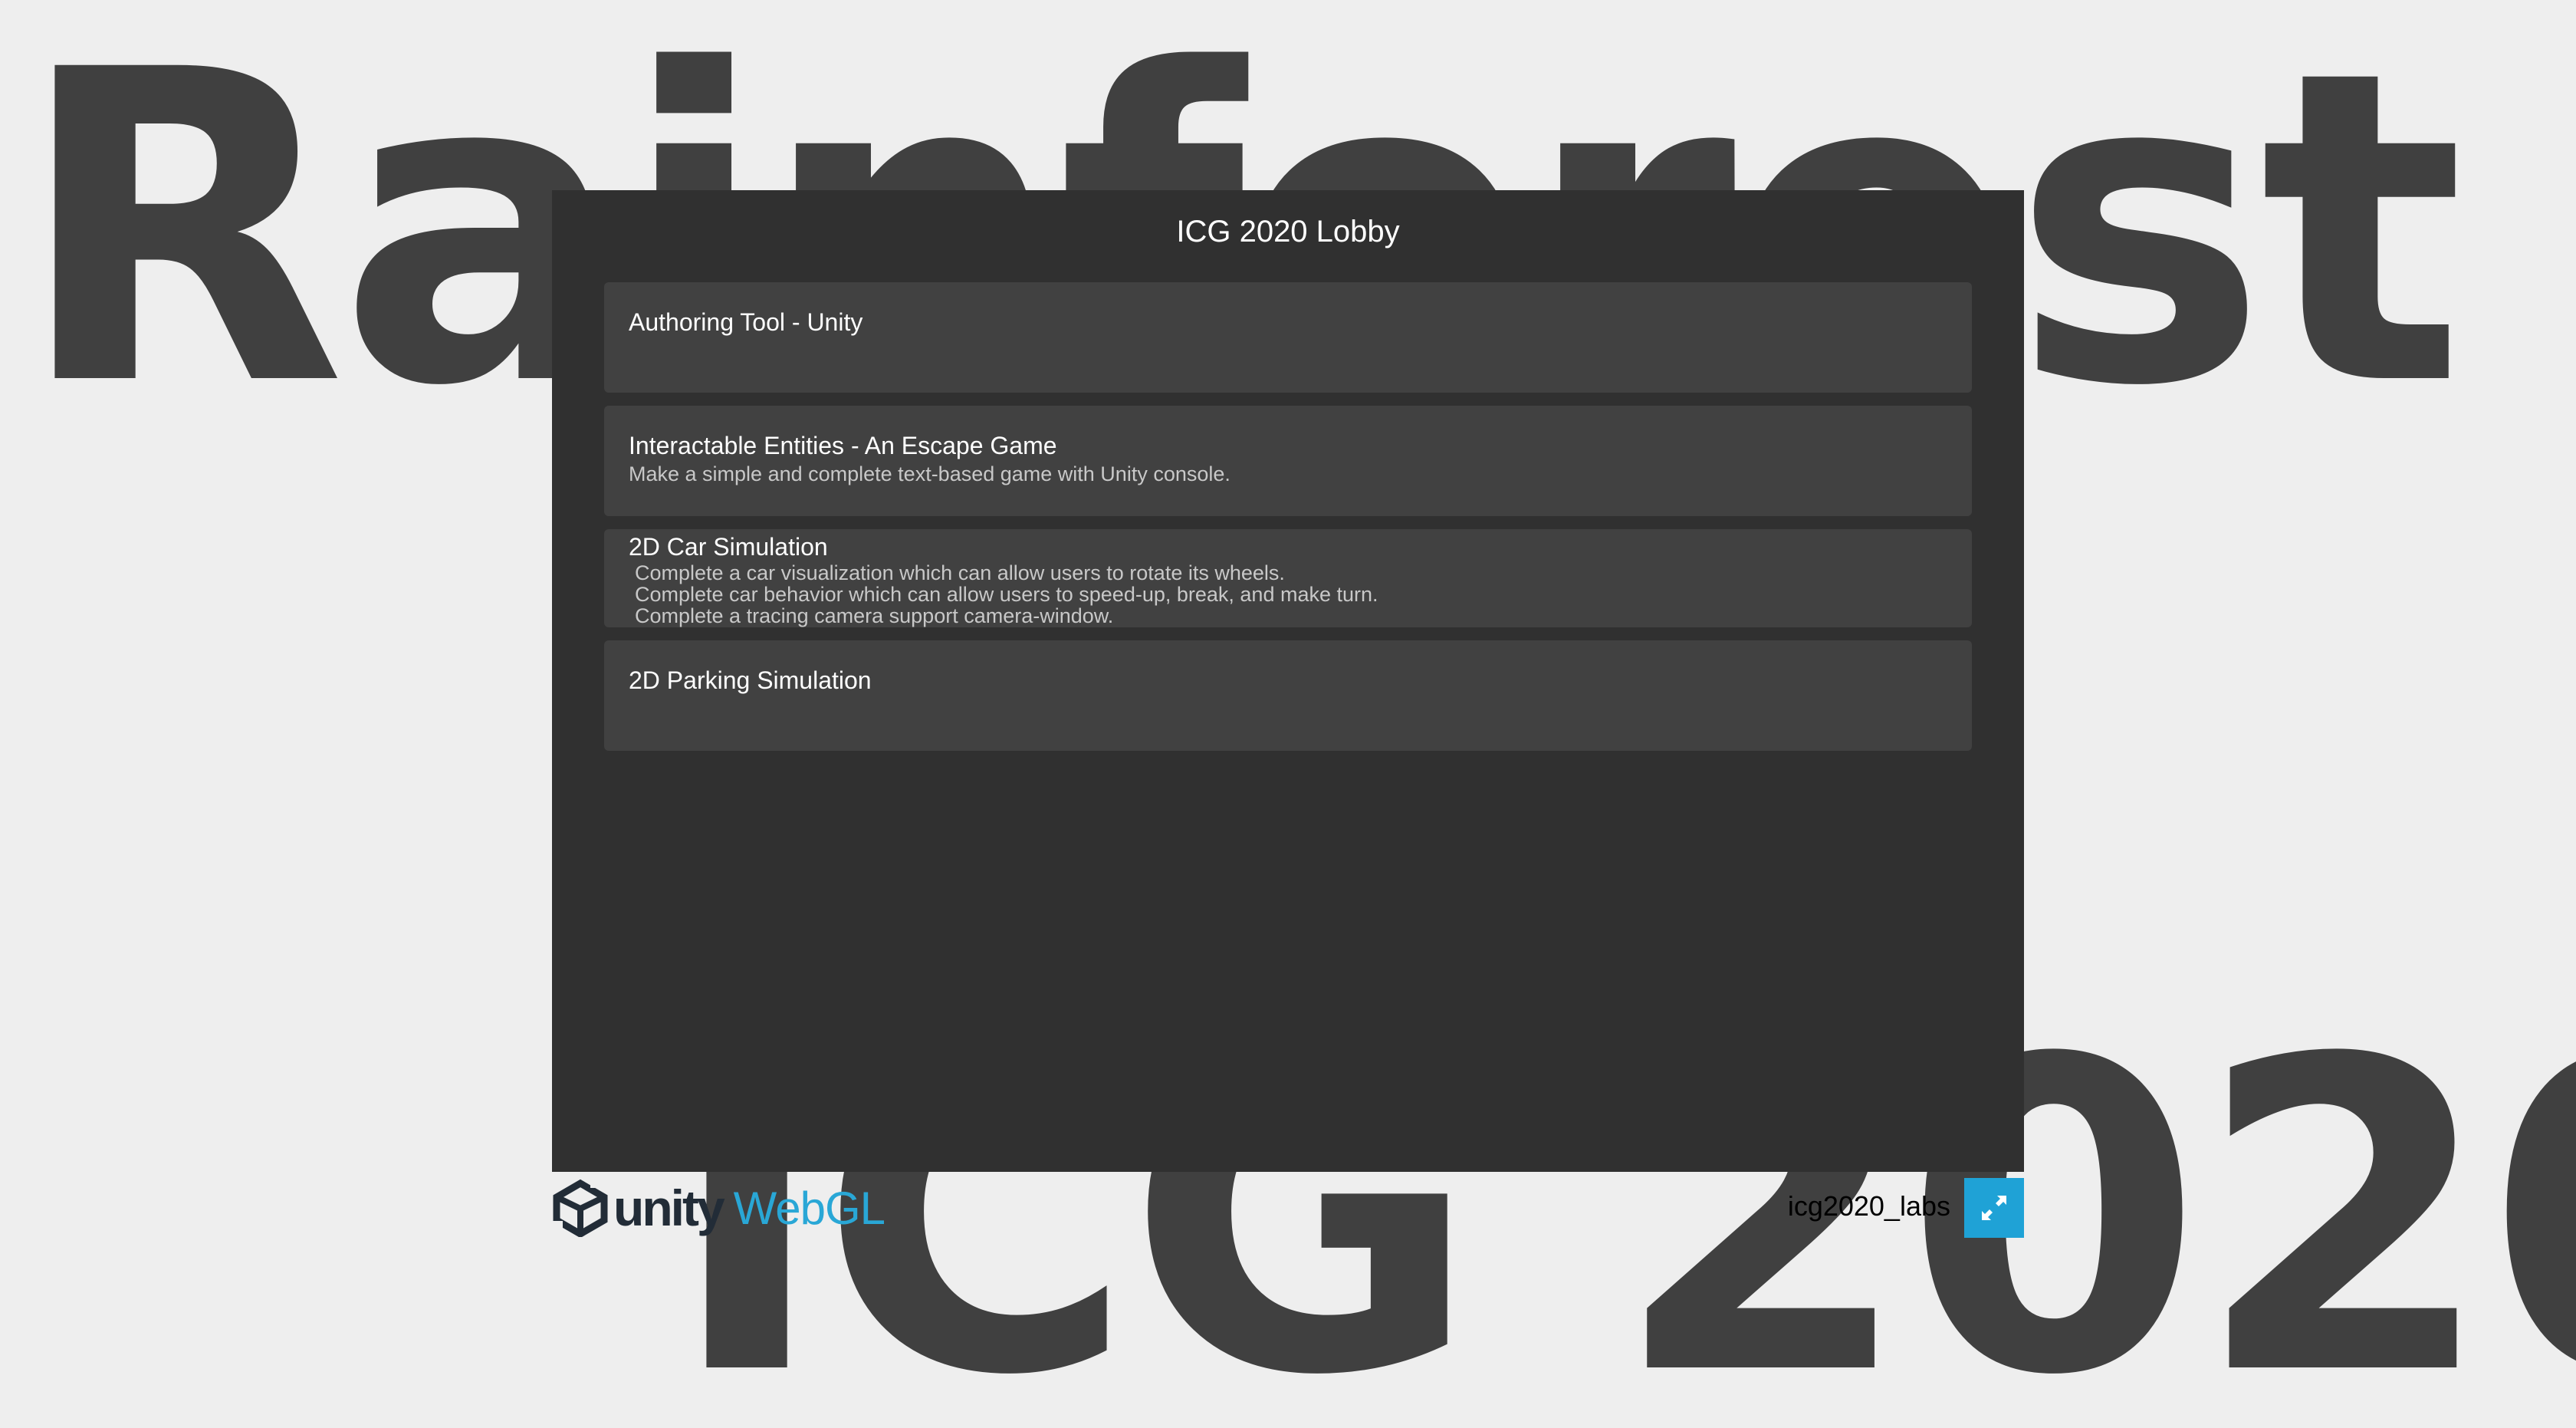 This screenshot has height=1428, width=2576. I want to click on lab-title: 2D Car Simulation, so click(729, 547).